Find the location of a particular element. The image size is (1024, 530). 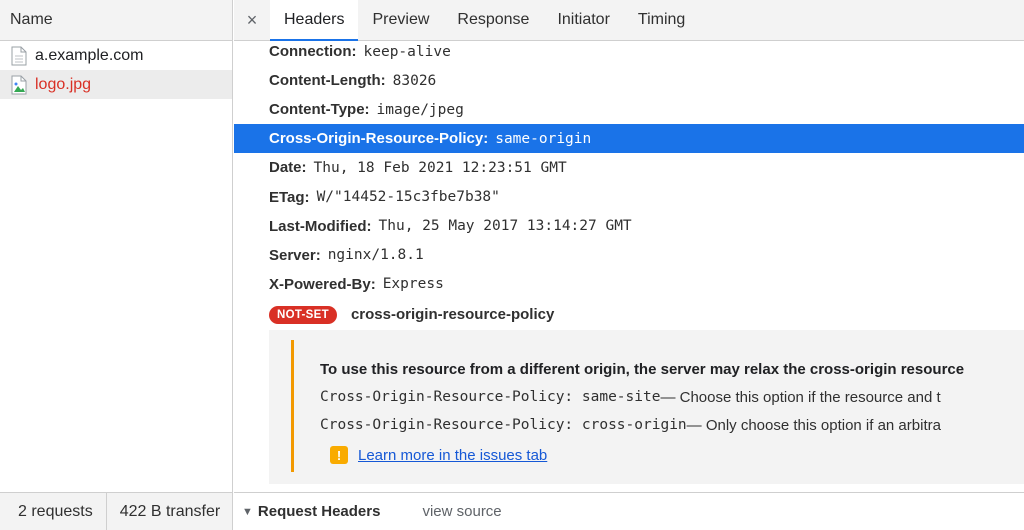

name-column-header: Name is located at coordinates (116, 20).